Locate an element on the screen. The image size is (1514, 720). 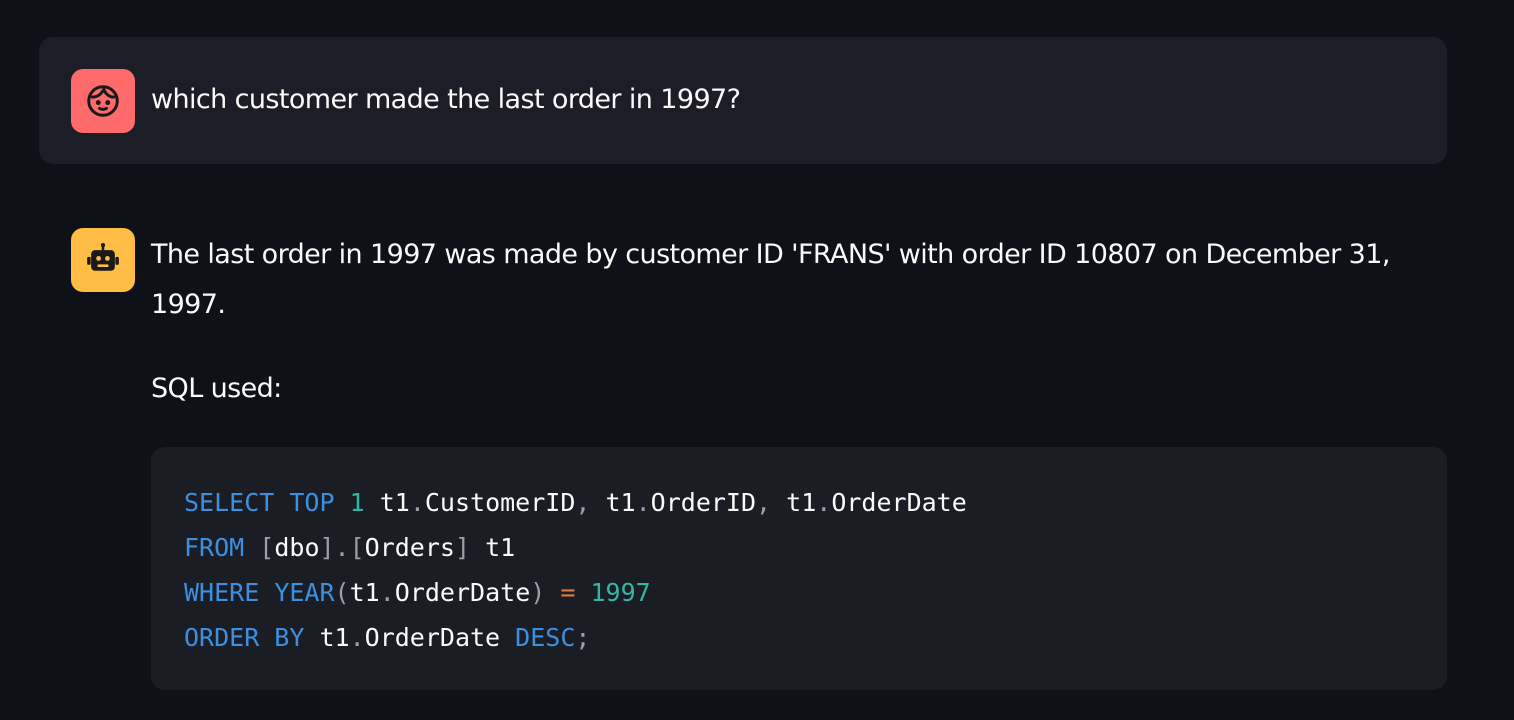
sql-used-label: SQL used: is located at coordinates (216, 388).